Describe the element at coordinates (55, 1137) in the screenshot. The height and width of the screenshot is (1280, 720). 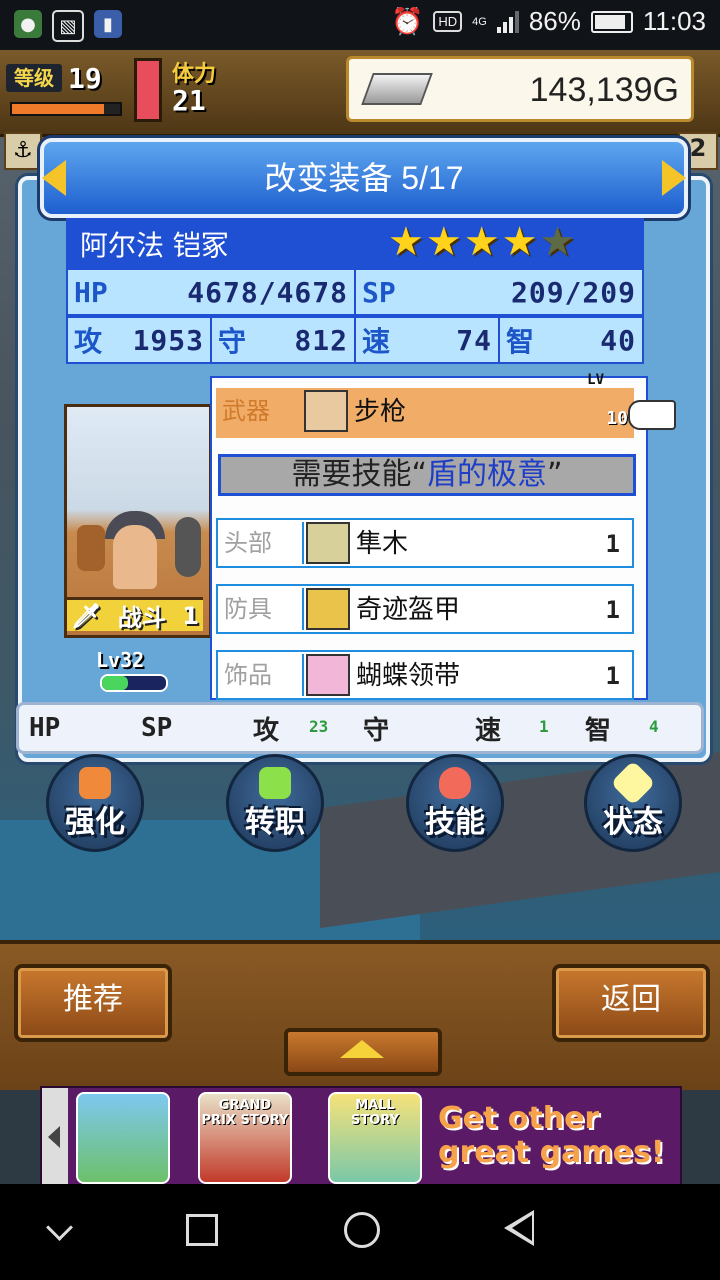
I see `ad-prev-arrow-icon` at that location.